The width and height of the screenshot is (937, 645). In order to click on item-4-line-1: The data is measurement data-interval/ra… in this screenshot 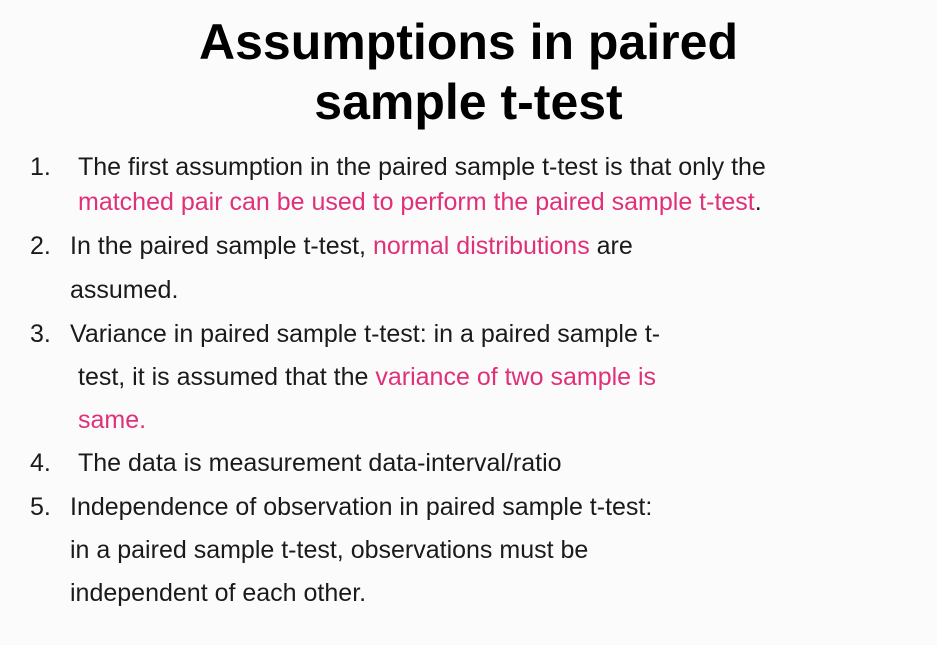, I will do `click(320, 463)`.